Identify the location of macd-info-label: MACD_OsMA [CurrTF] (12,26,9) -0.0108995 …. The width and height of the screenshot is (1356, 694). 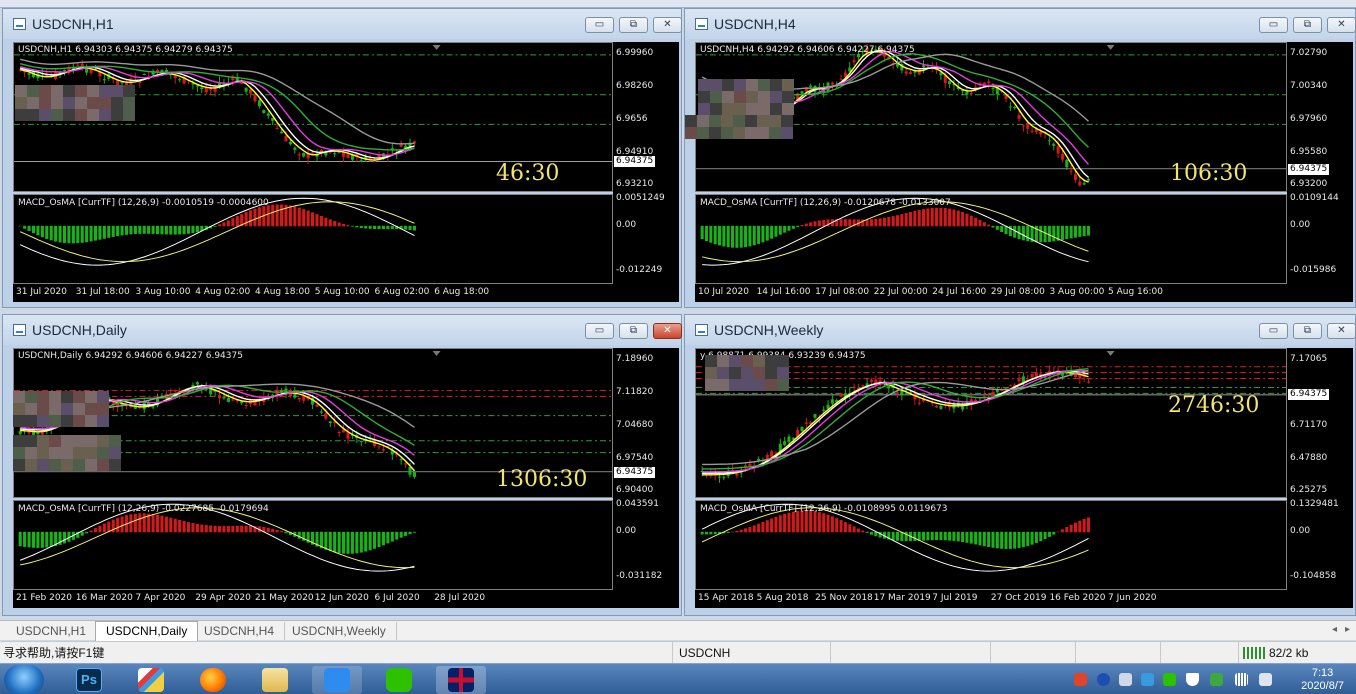
(824, 509).